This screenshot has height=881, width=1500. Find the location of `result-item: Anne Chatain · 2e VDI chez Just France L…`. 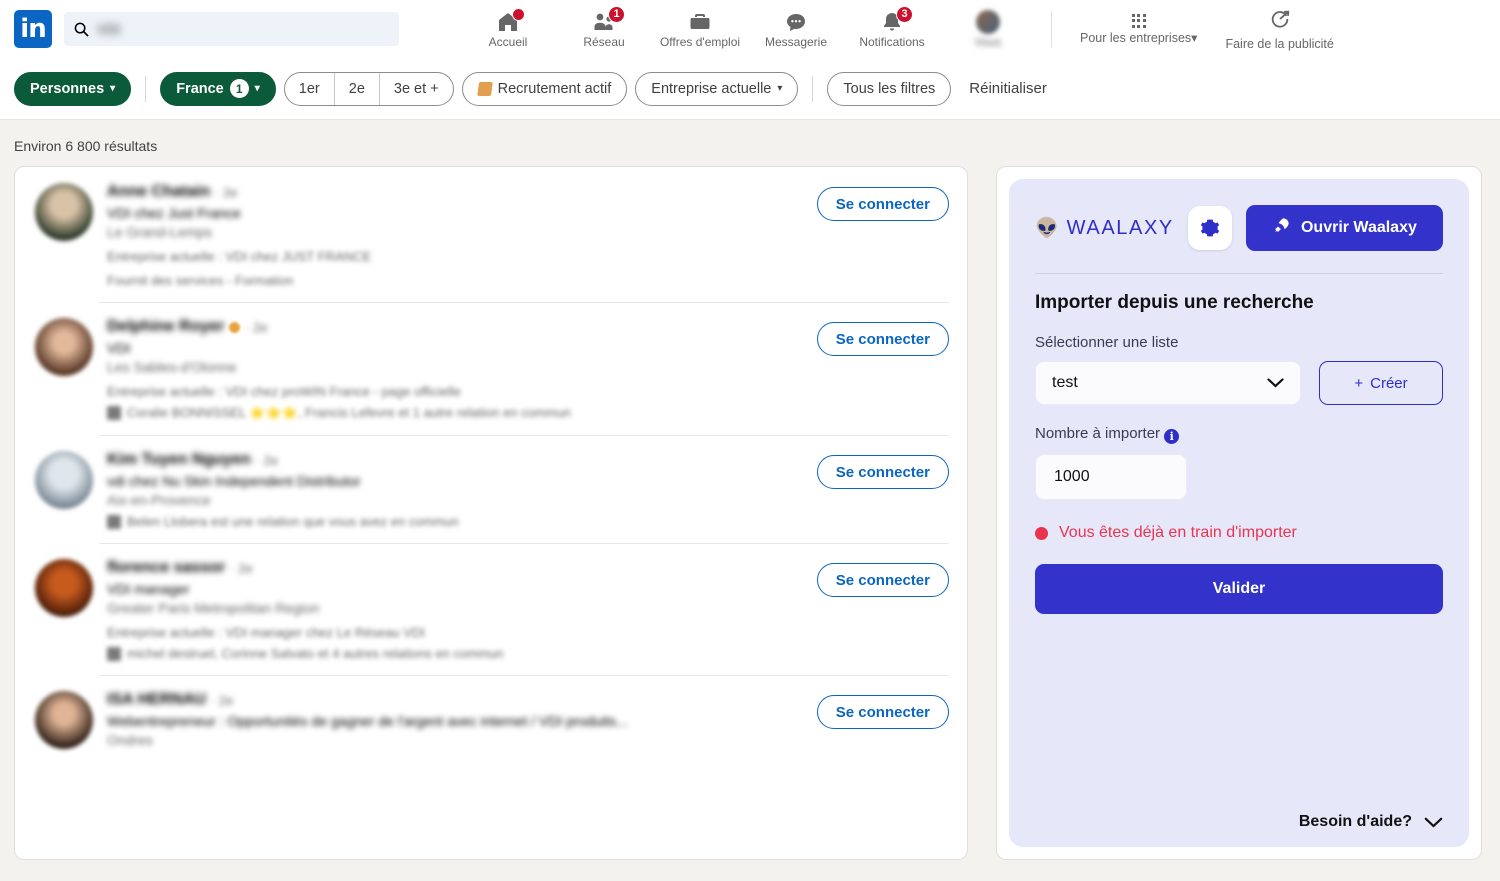

result-item: Anne Chatain · 2e VDI chez Just France L… is located at coordinates (491, 234).